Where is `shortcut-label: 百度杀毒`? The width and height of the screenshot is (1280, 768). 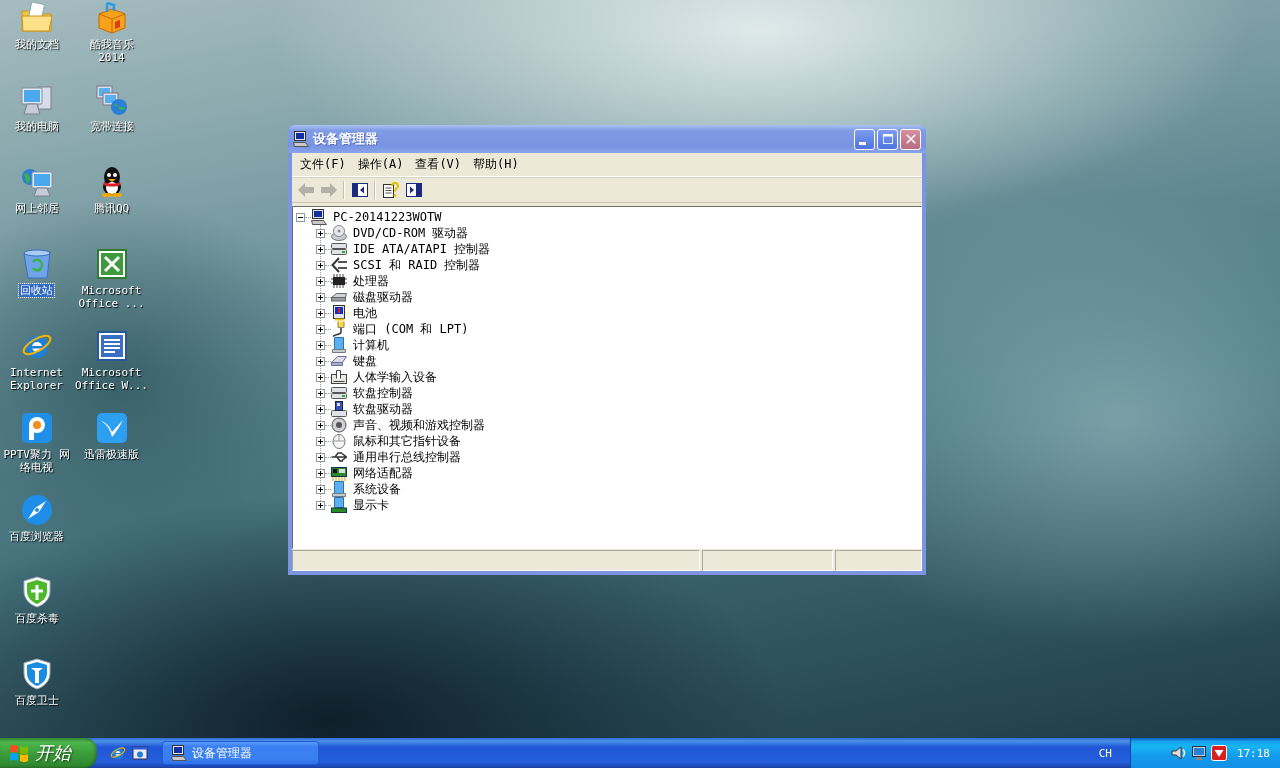
shortcut-label: 百度杀毒 is located at coordinates (36, 618).